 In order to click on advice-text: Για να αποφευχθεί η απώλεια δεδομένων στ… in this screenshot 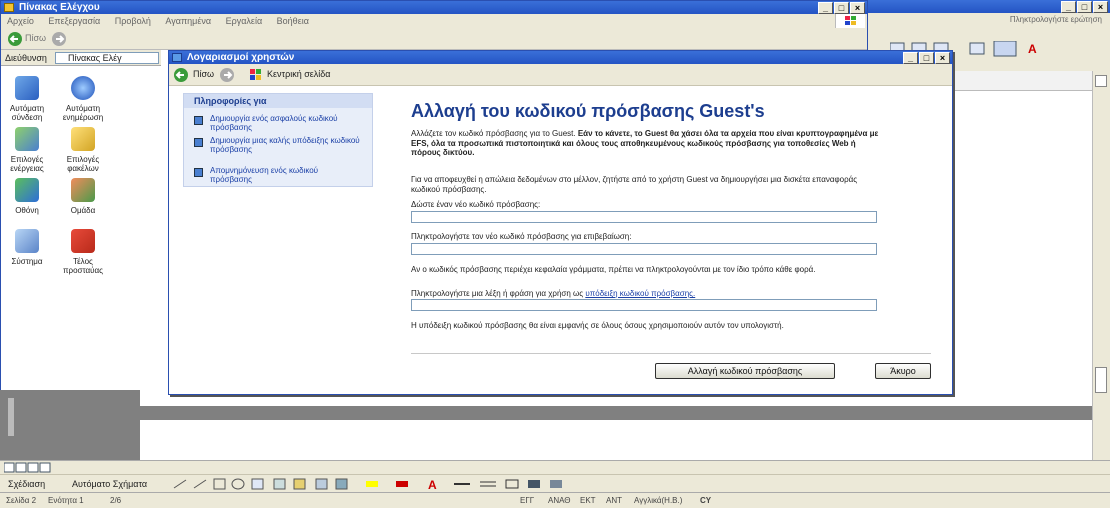, I will do `click(634, 184)`.